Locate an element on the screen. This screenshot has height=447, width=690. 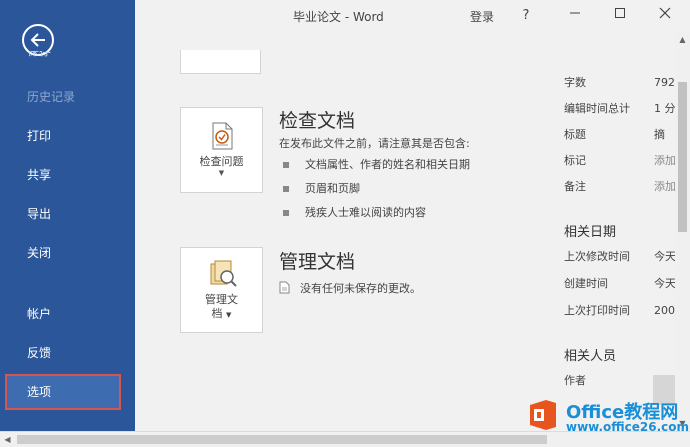
property-value: 1 分 is located at coordinates (664, 108).